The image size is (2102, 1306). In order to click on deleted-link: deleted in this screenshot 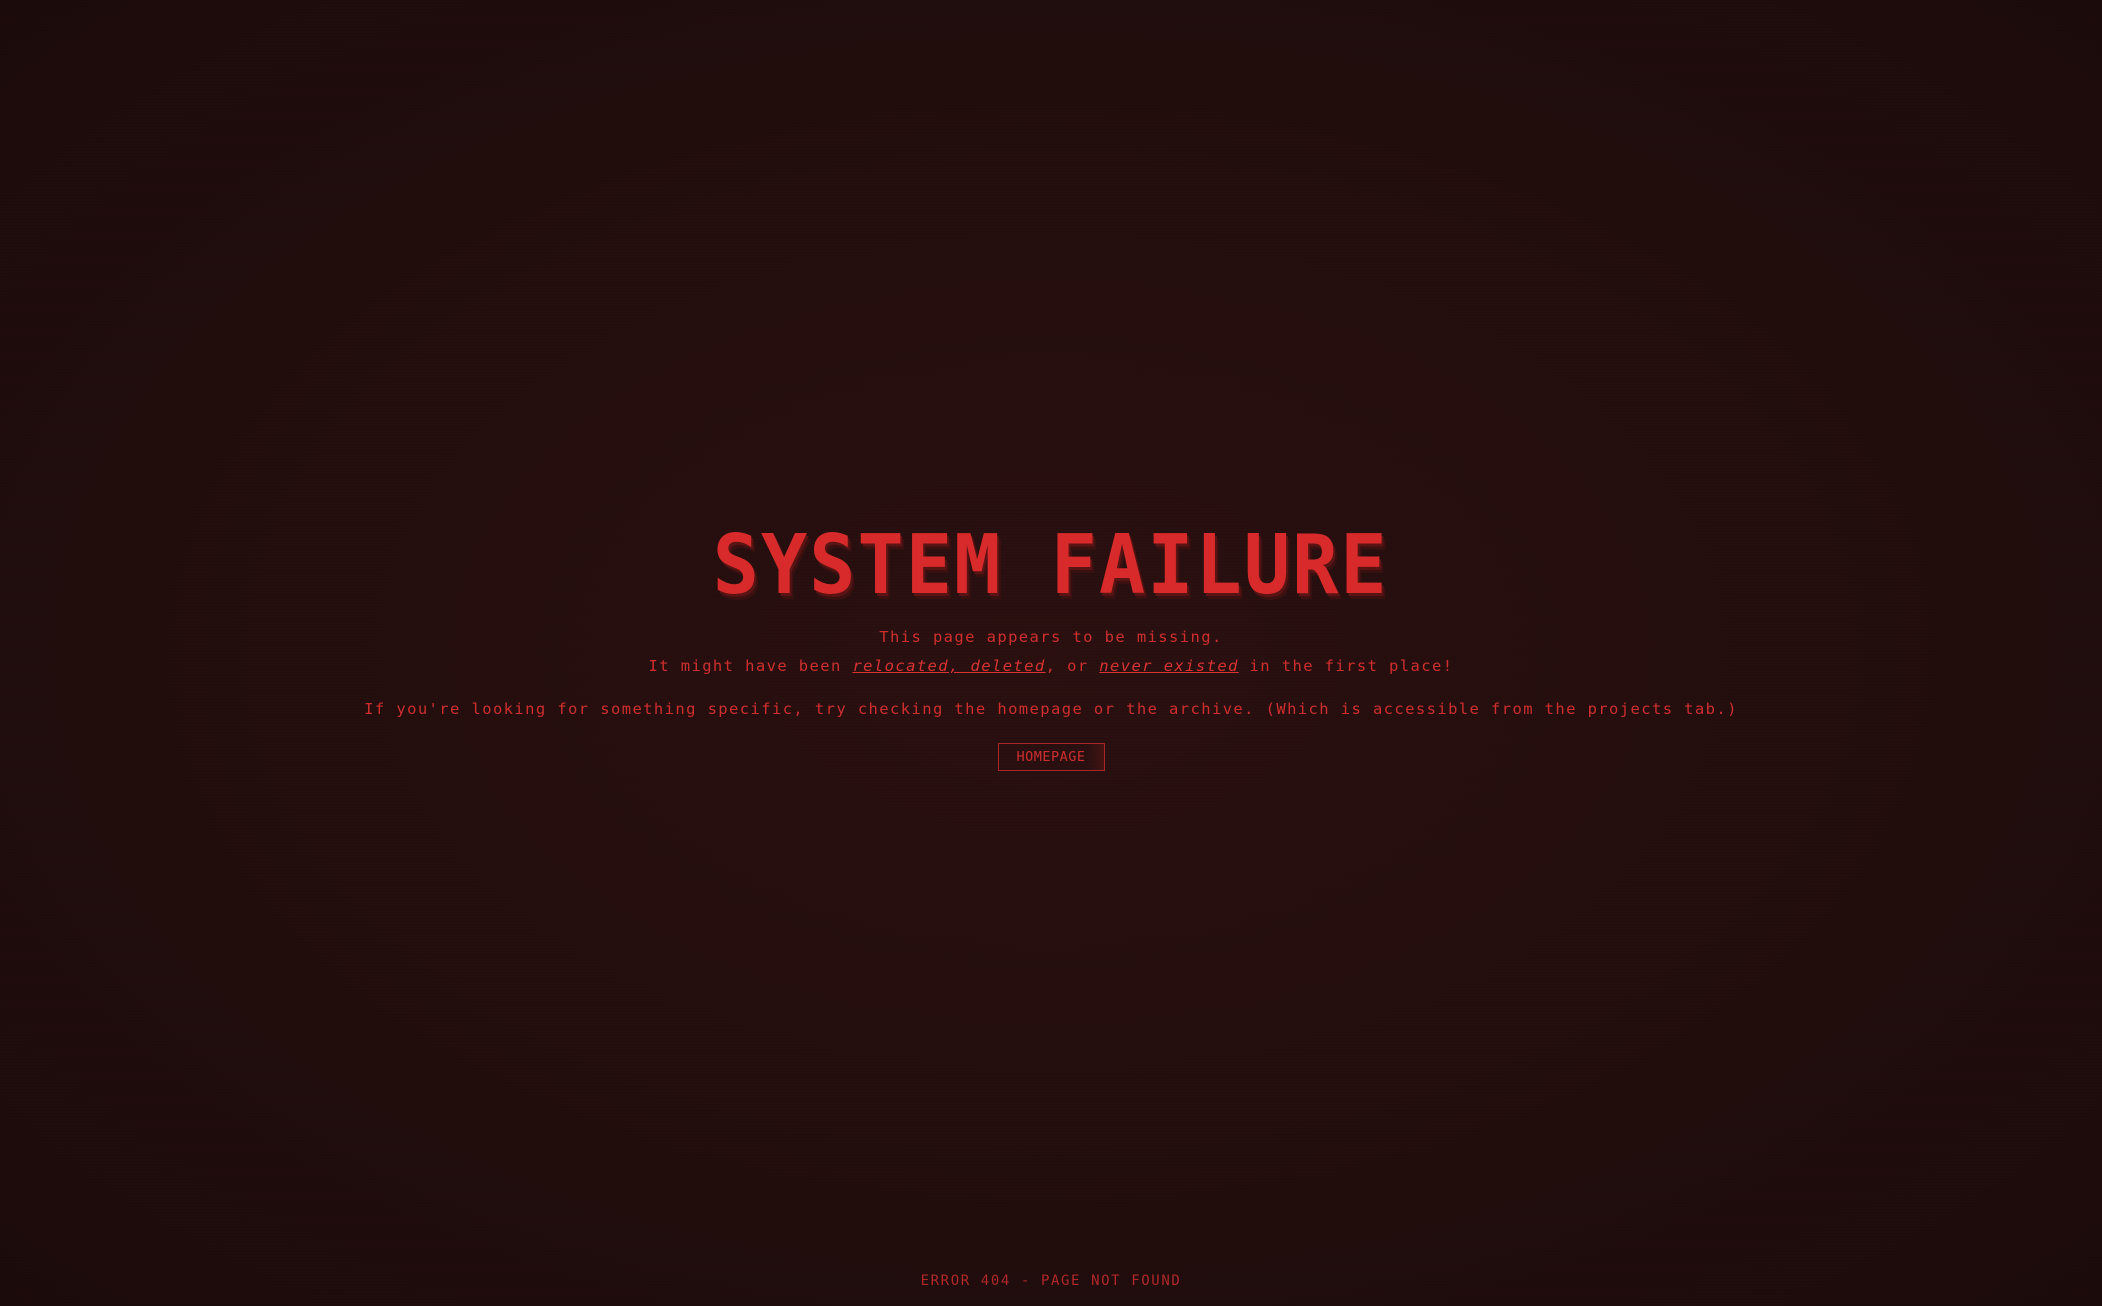, I will do `click(1008, 666)`.